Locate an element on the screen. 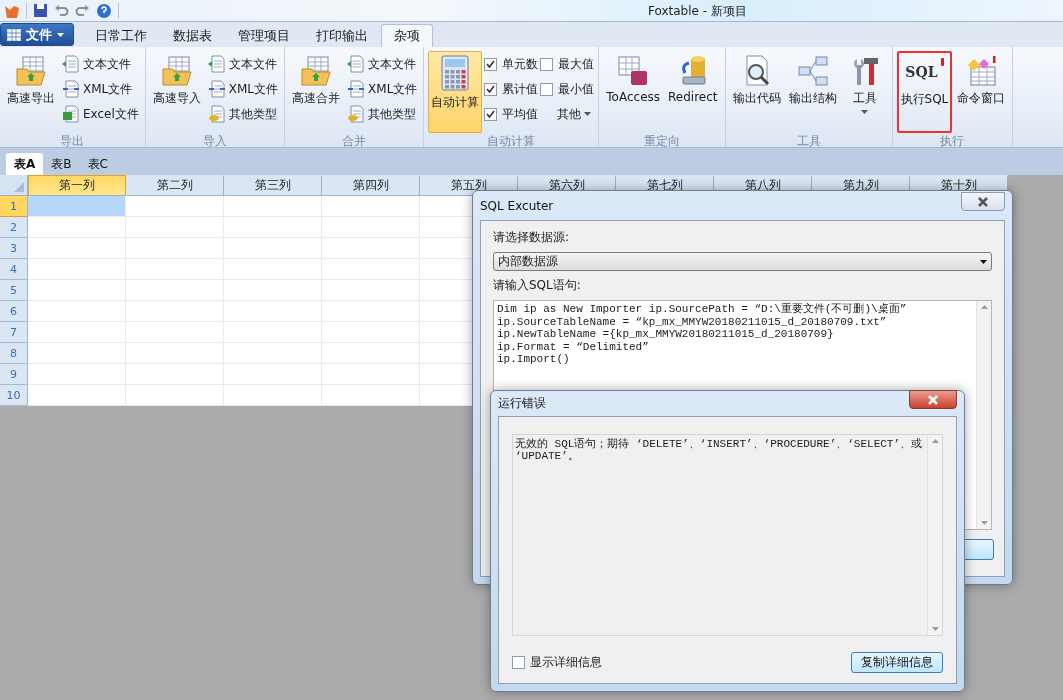  group-title: 执行 is located at coordinates (952, 141).